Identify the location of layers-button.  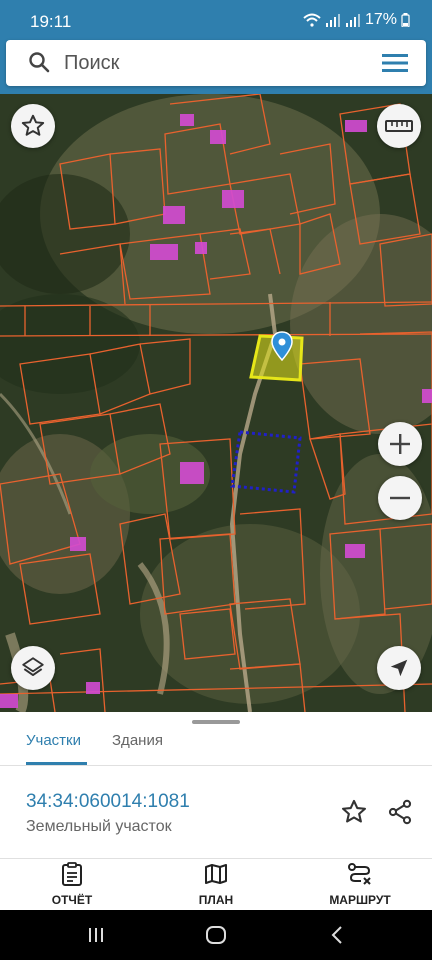
(33, 668).